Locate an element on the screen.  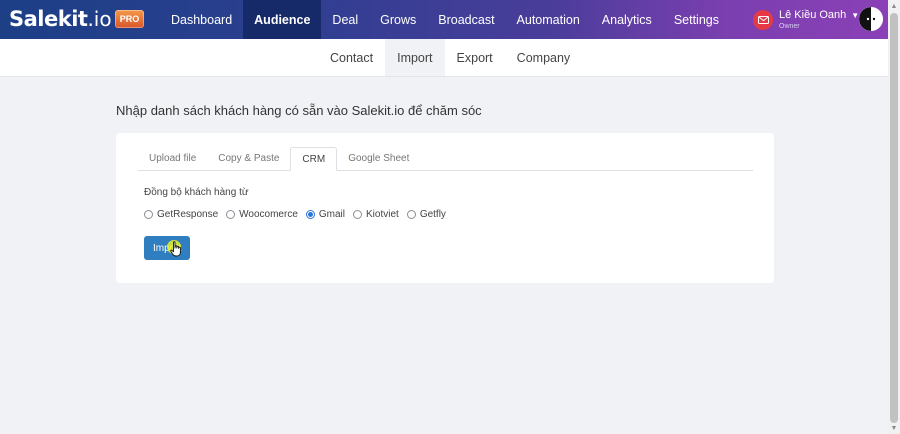
radio-getresponse: GetResponse is located at coordinates (181, 214).